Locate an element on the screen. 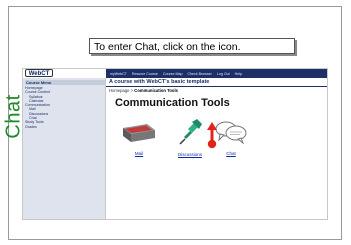 The height and width of the screenshot is (245, 351). instruction-callout: To enter Chat, click on the icon. is located at coordinates (192, 46).